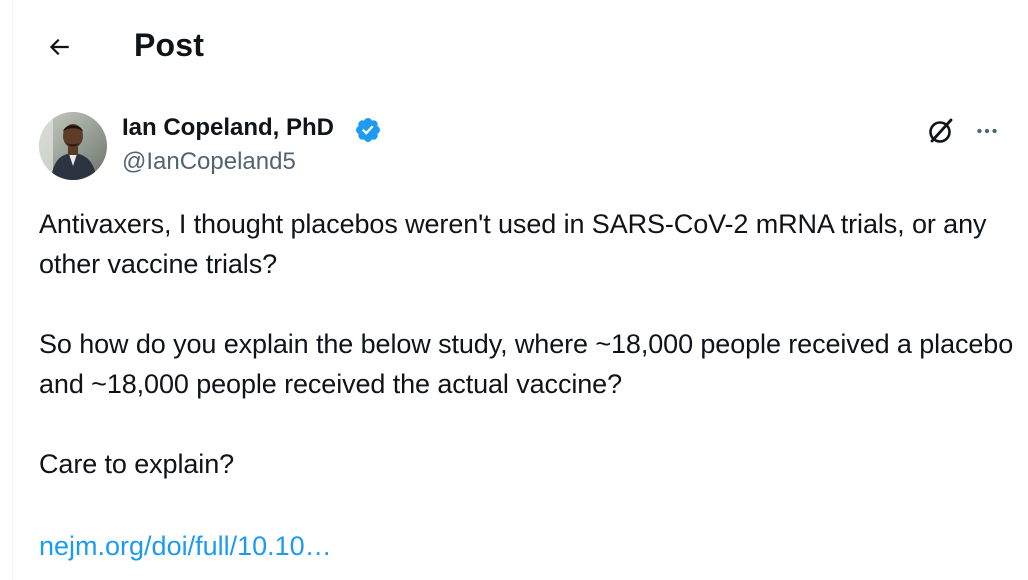  I want to click on more-options-button, so click(987, 131).